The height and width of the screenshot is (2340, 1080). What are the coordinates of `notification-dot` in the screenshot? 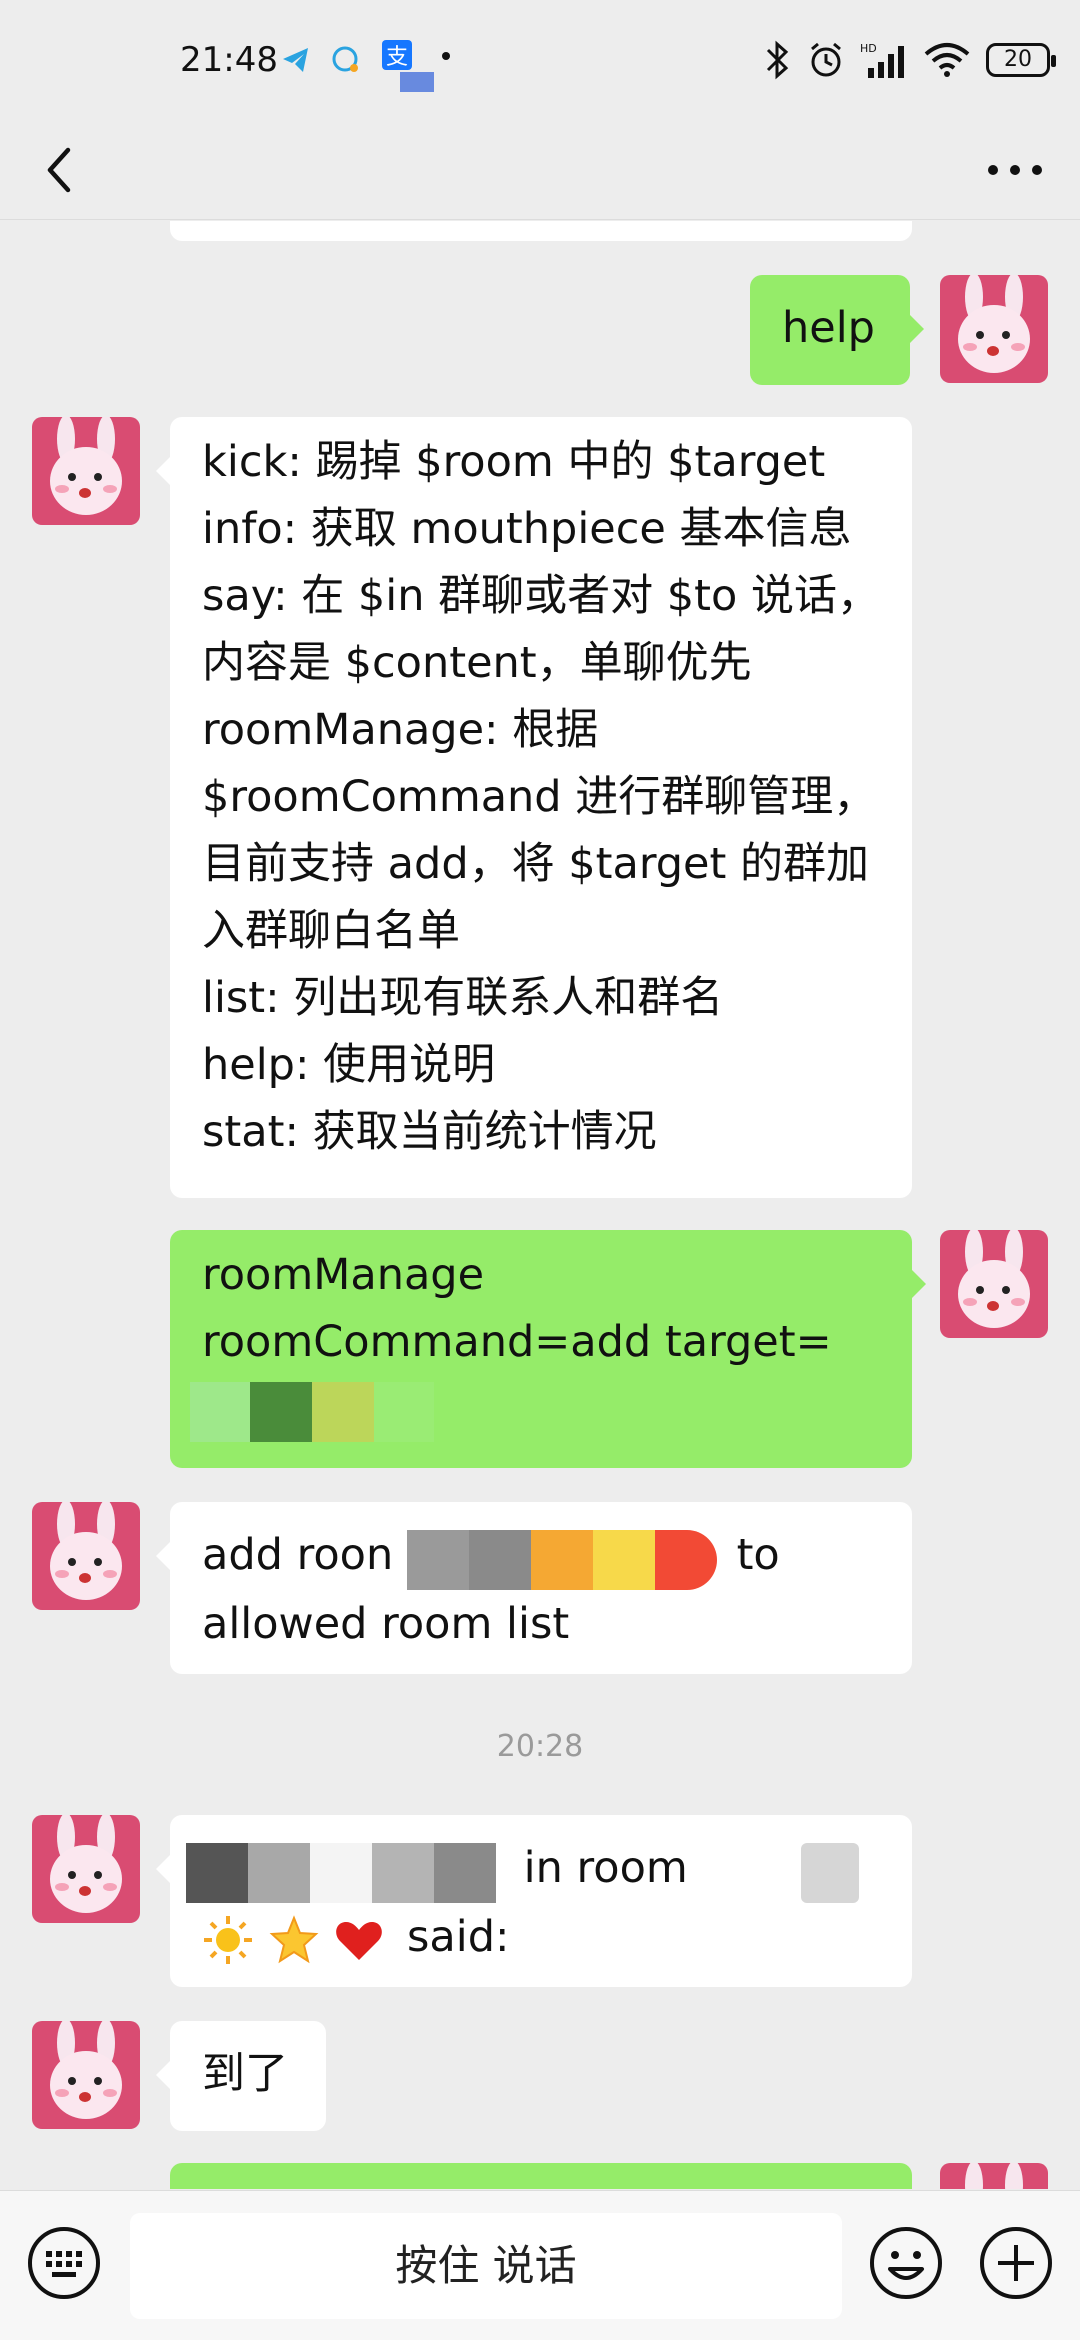 It's located at (446, 56).